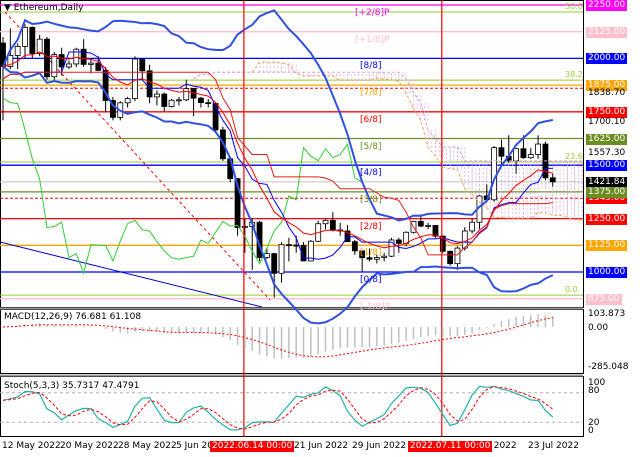  I want to click on chart-title: ▼ Ethereum,Daily, so click(43, 8).